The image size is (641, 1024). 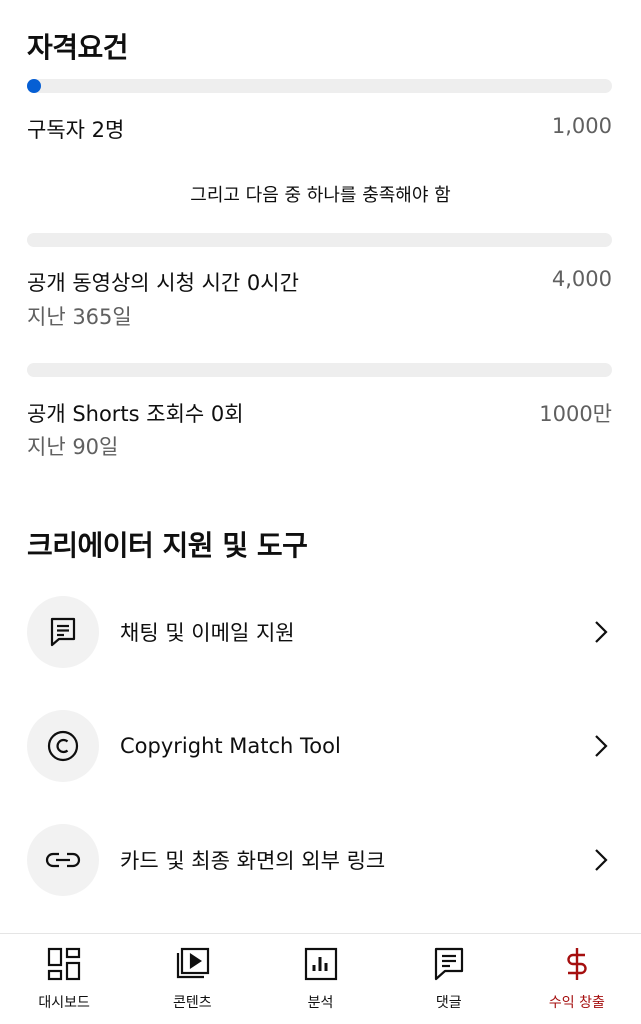 What do you see at coordinates (230, 746) in the screenshot?
I see `tool-label-copyright-match: Copyright Match Tool` at bounding box center [230, 746].